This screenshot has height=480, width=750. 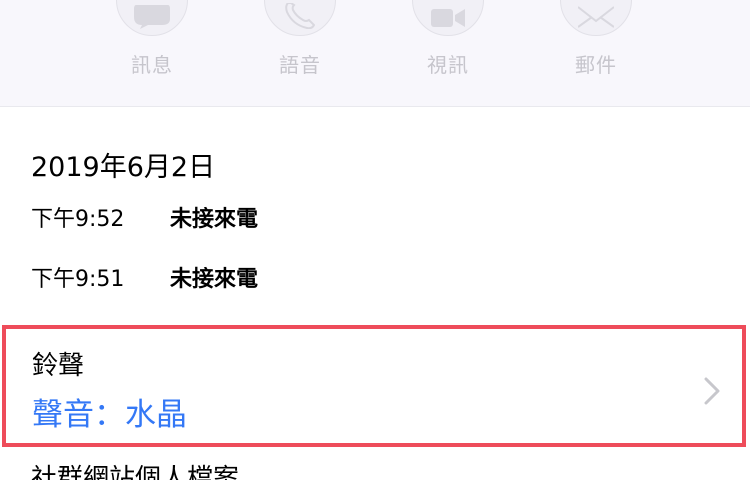 I want to click on call-history-row: 下午9:51 未接來電, so click(x=331, y=280).